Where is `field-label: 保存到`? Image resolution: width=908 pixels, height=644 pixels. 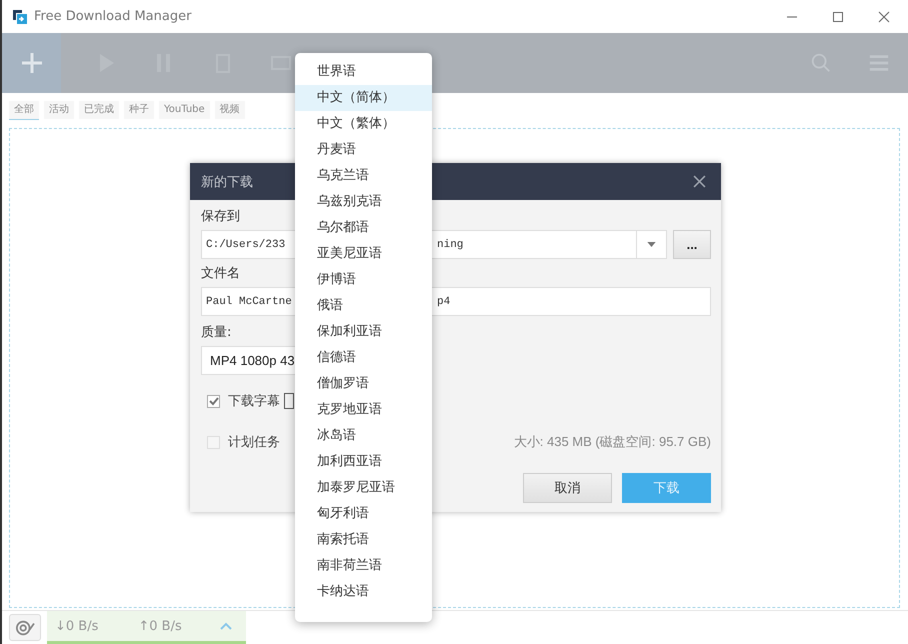 field-label: 保存到 is located at coordinates (220, 217).